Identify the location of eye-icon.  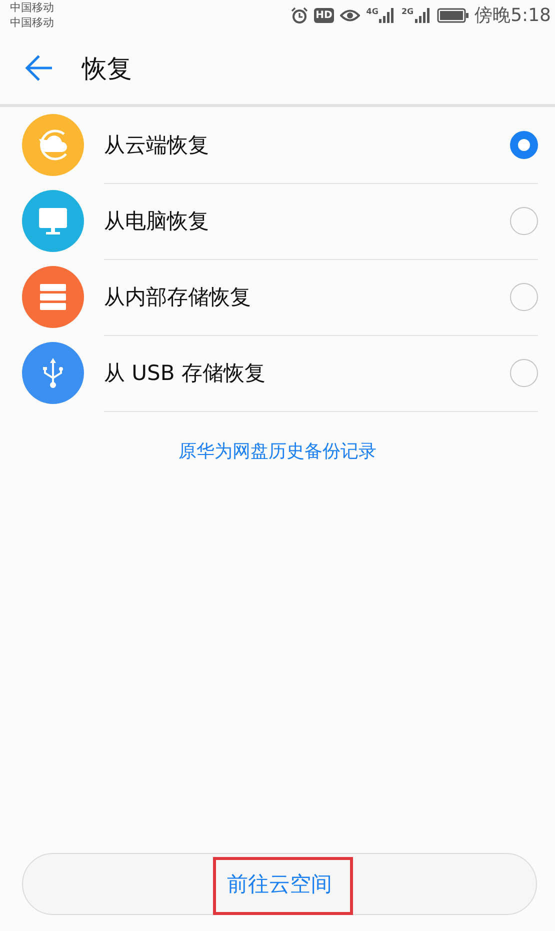
(350, 15).